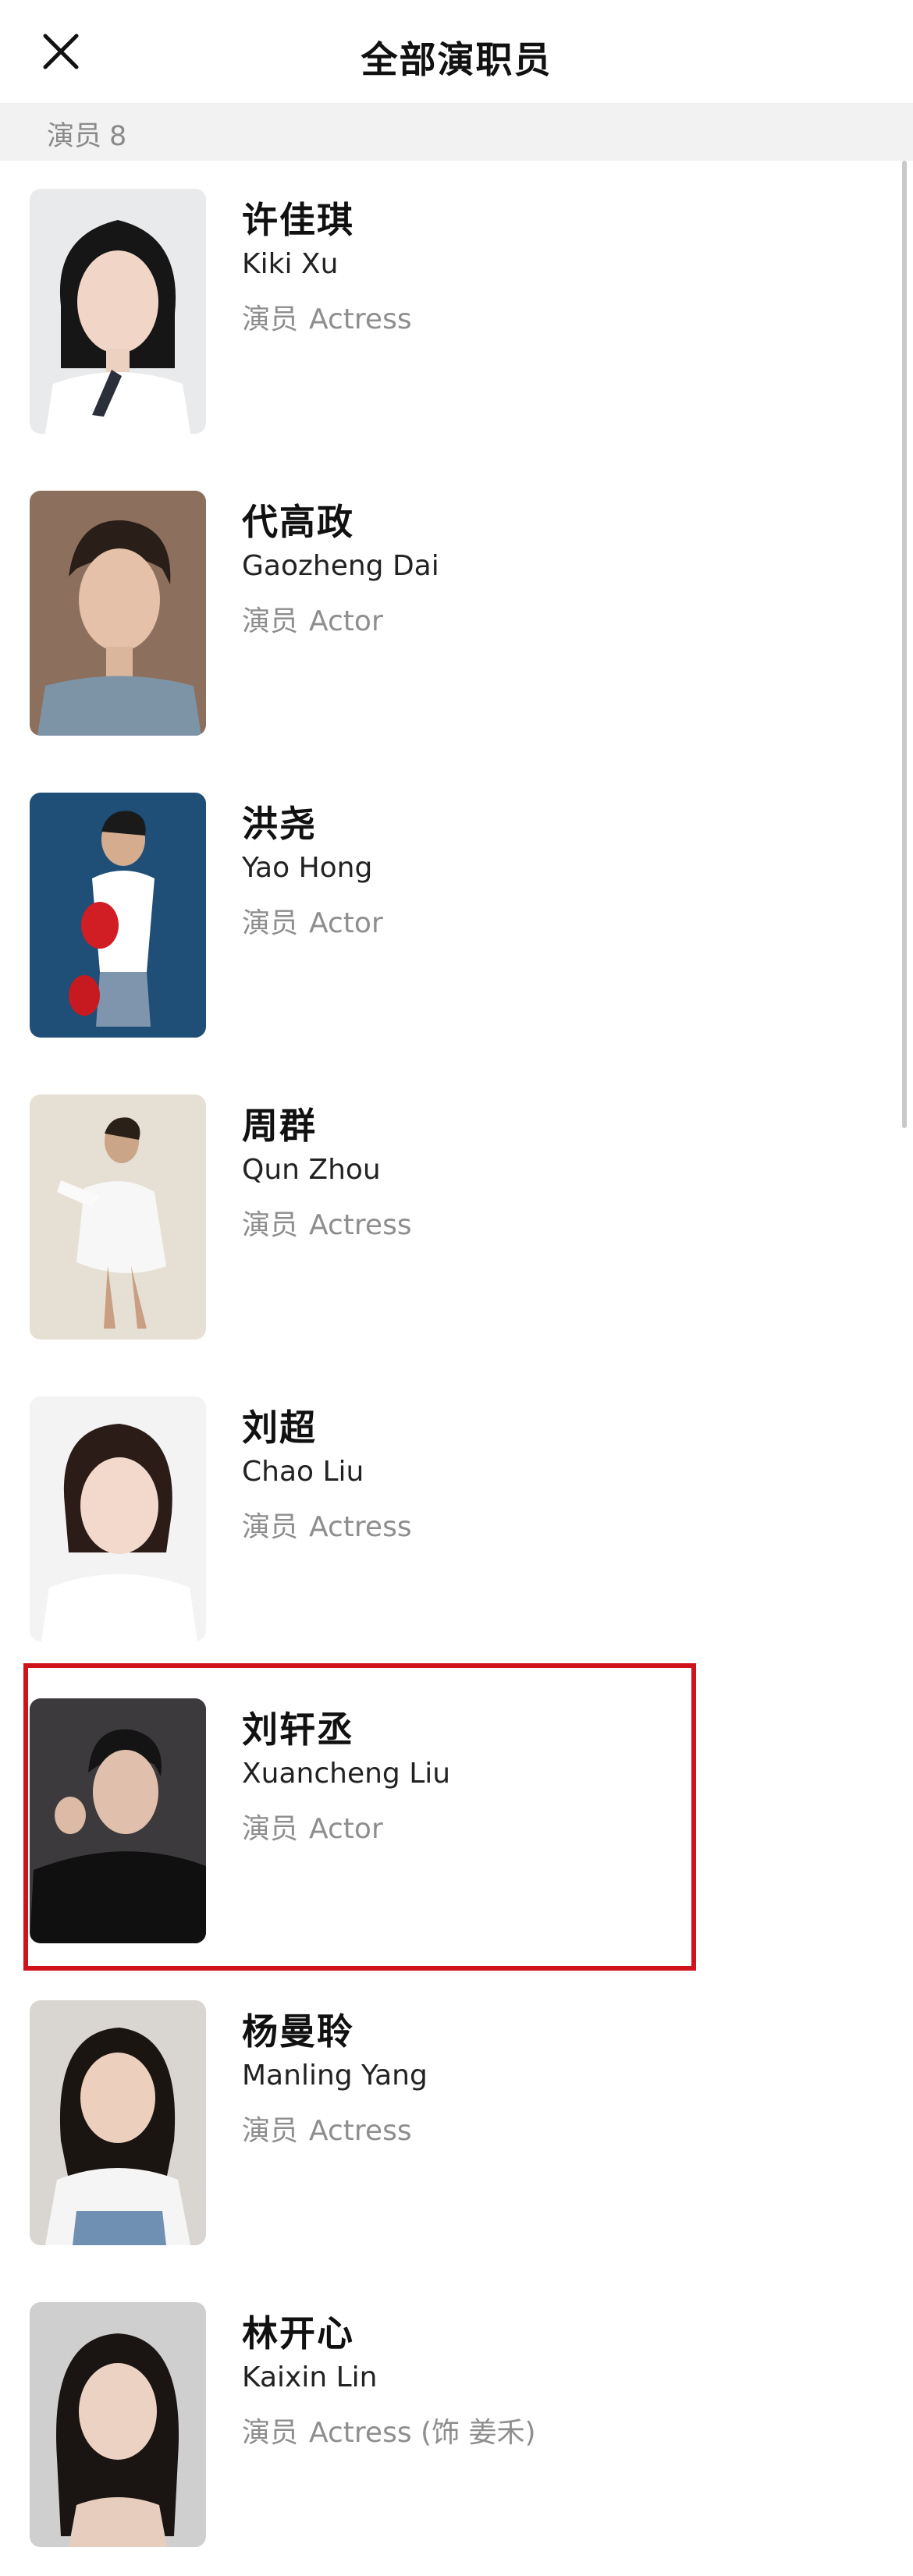  Describe the element at coordinates (298, 522) in the screenshot. I see `cast-name-cn: 代高政` at that location.